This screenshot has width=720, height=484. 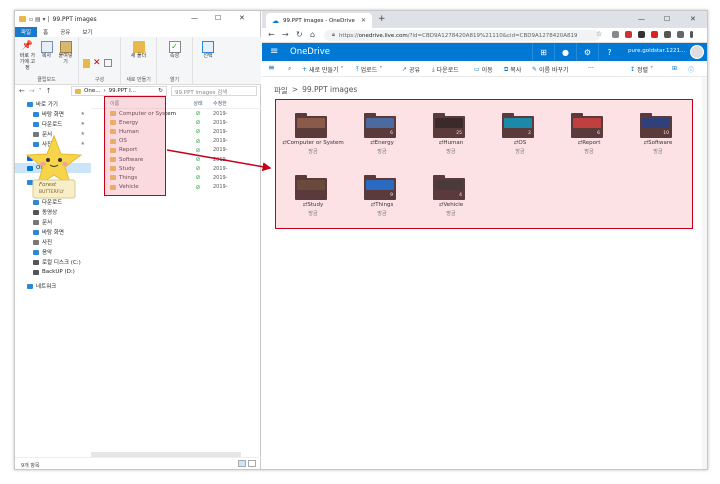 What do you see at coordinates (658, 129) in the screenshot?
I see `folder-tile: 10 ⇄Software 방금` at bounding box center [658, 129].